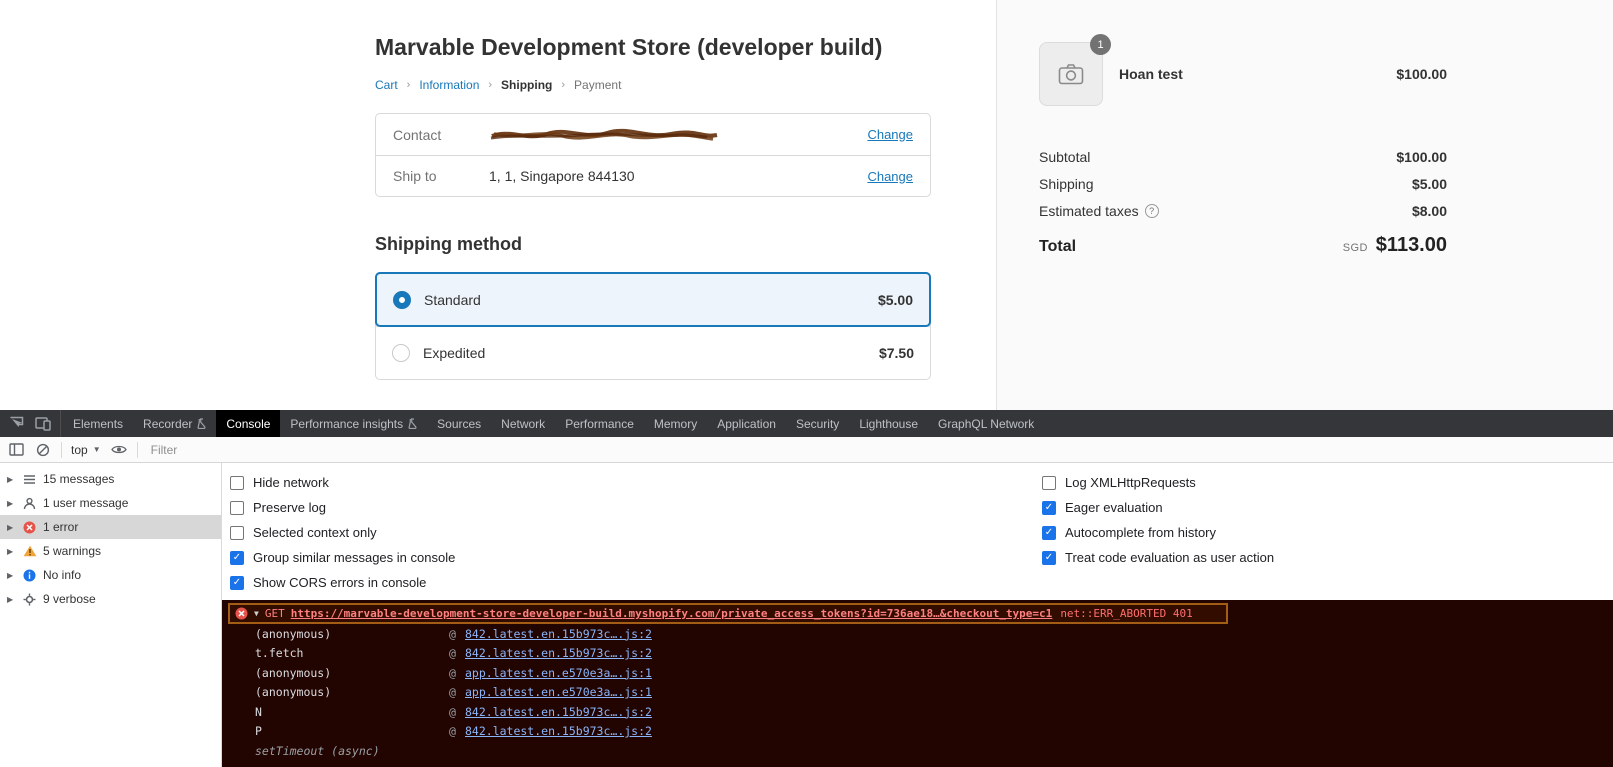  What do you see at coordinates (876, 449) in the screenshot?
I see `console-filter-input` at bounding box center [876, 449].